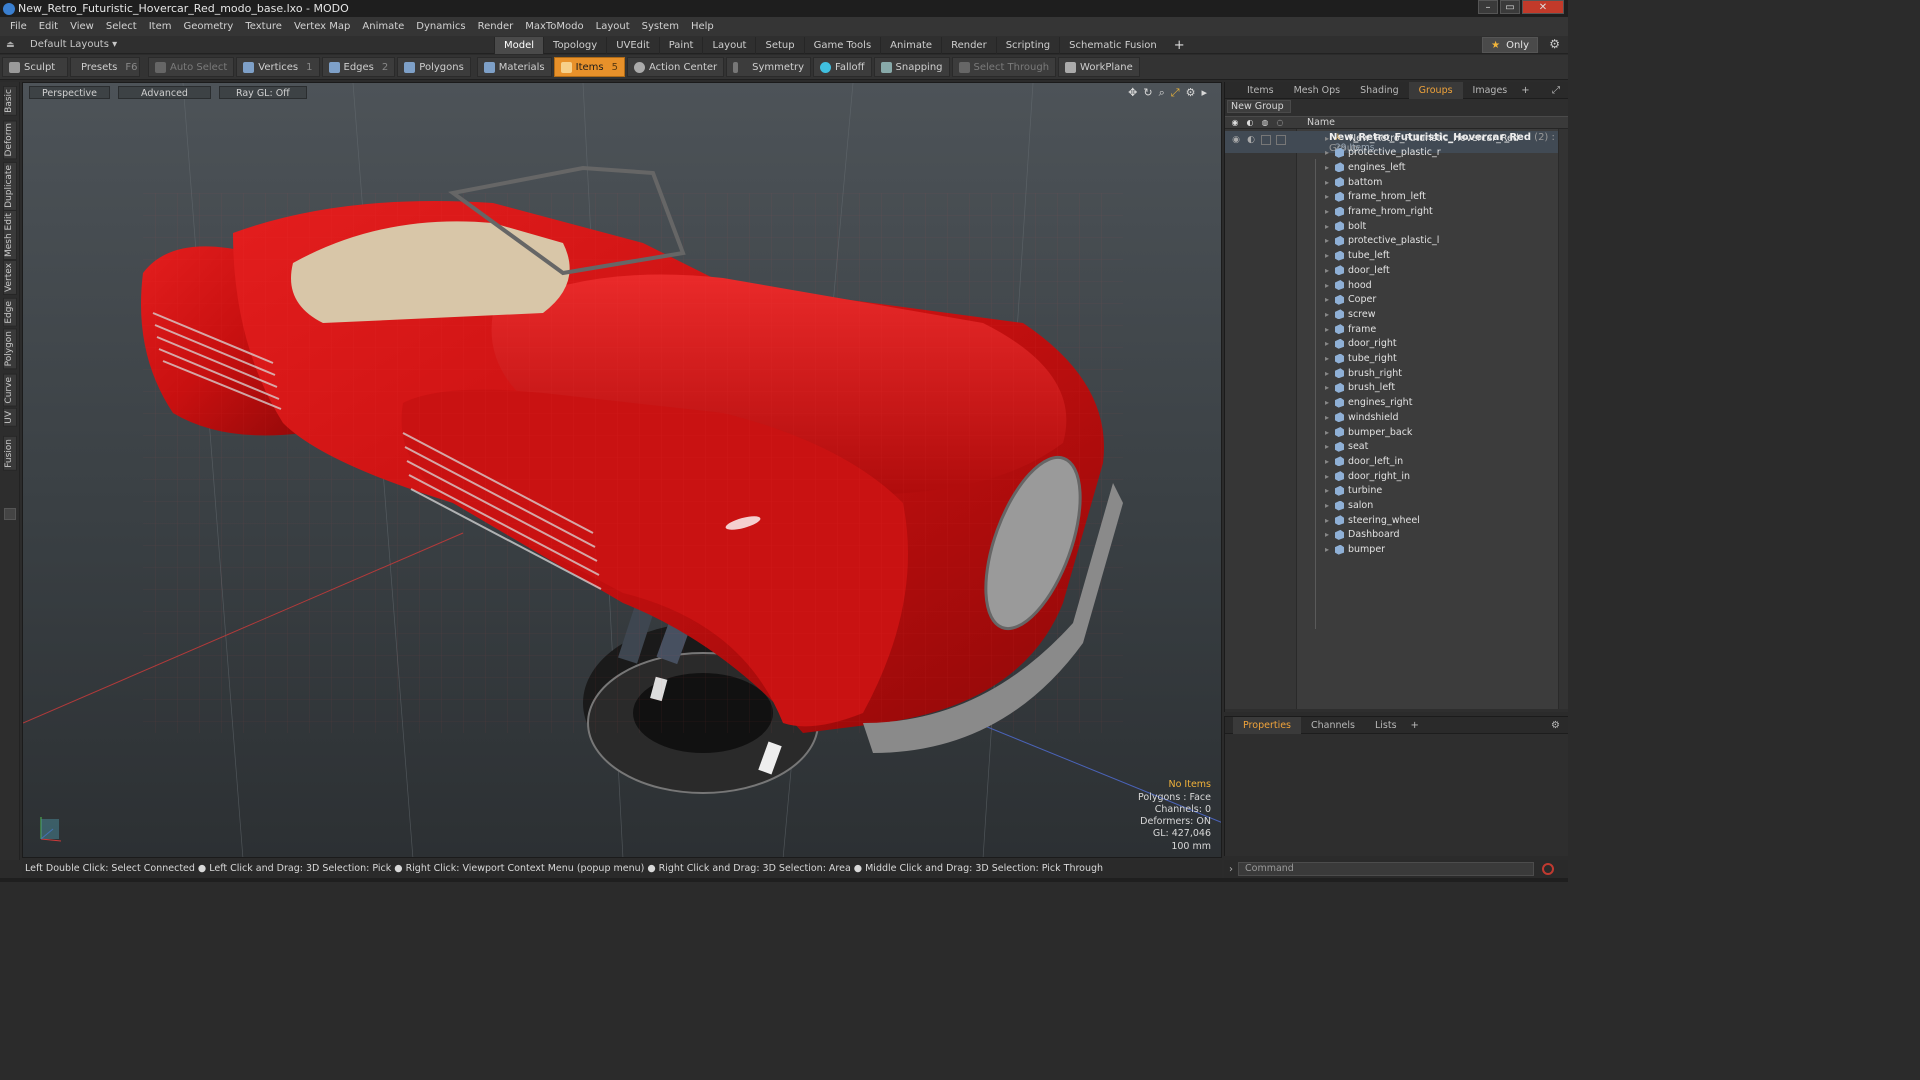 The image size is (1920, 1080). What do you see at coordinates (10, 312) in the screenshot?
I see `vtab-edge: Edge` at bounding box center [10, 312].